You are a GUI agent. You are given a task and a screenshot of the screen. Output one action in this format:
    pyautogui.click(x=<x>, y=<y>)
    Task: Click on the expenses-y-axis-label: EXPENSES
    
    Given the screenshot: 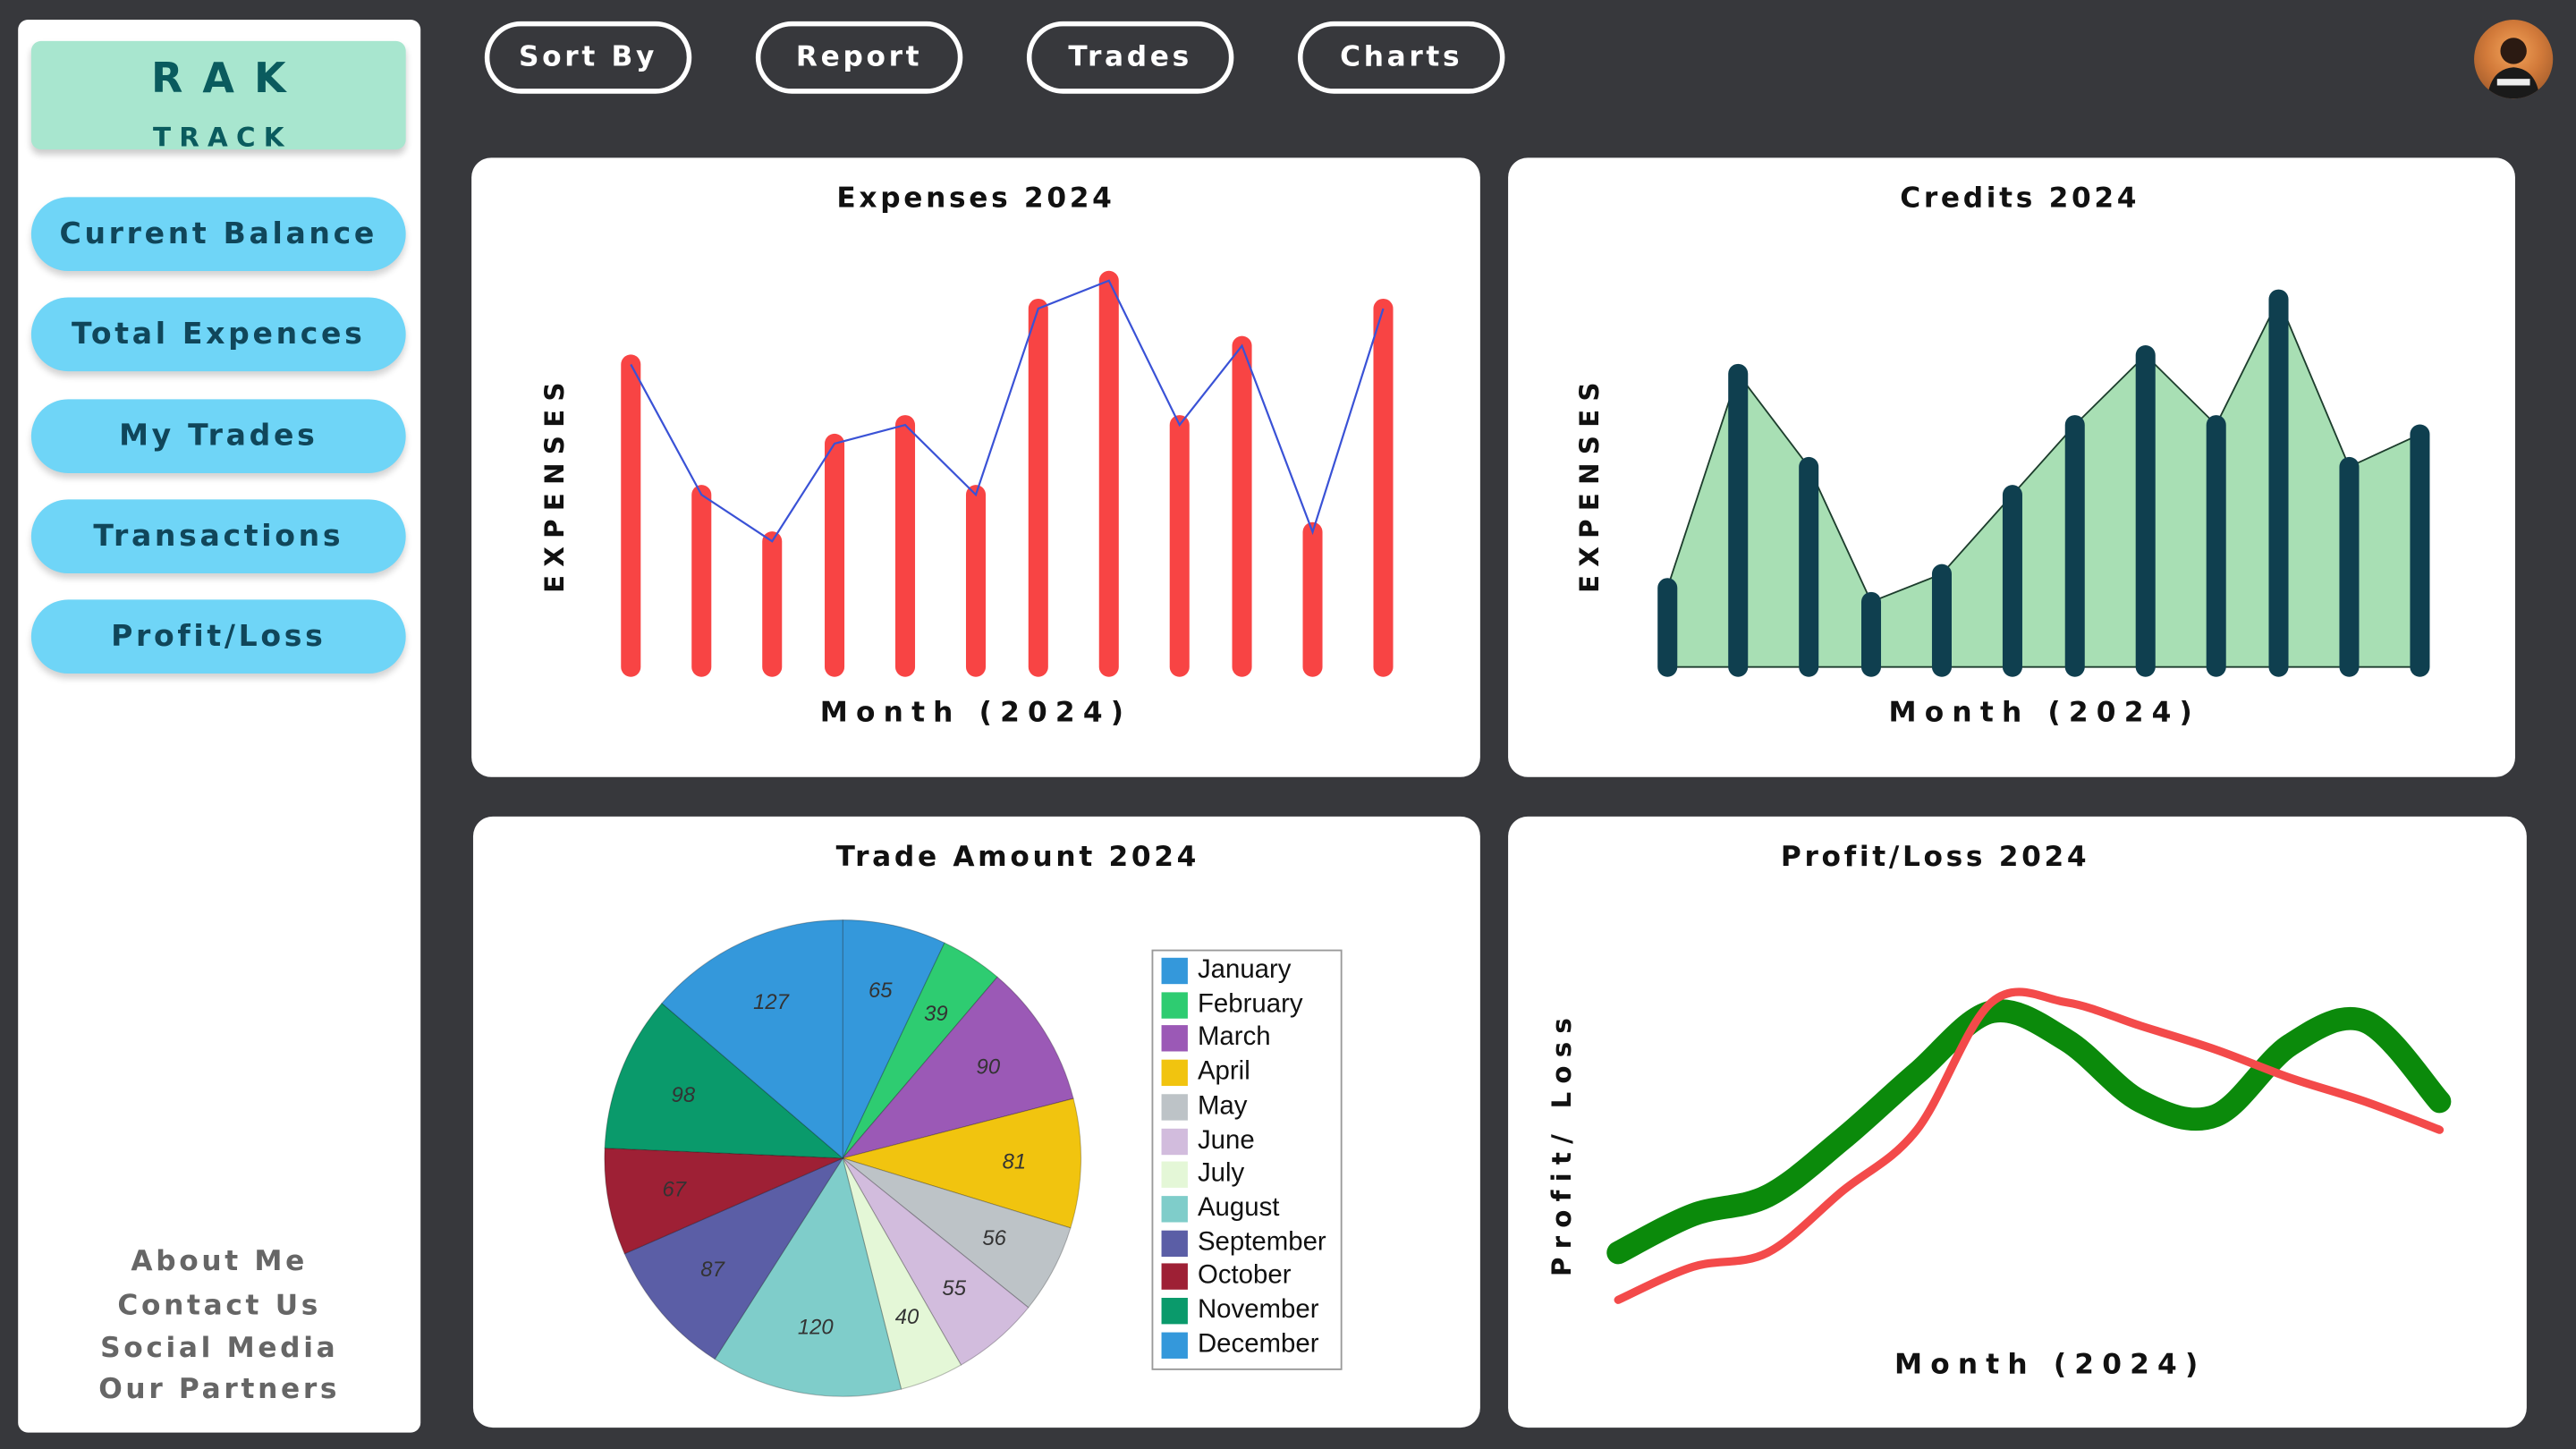 What is the action you would take?
    pyautogui.click(x=554, y=484)
    